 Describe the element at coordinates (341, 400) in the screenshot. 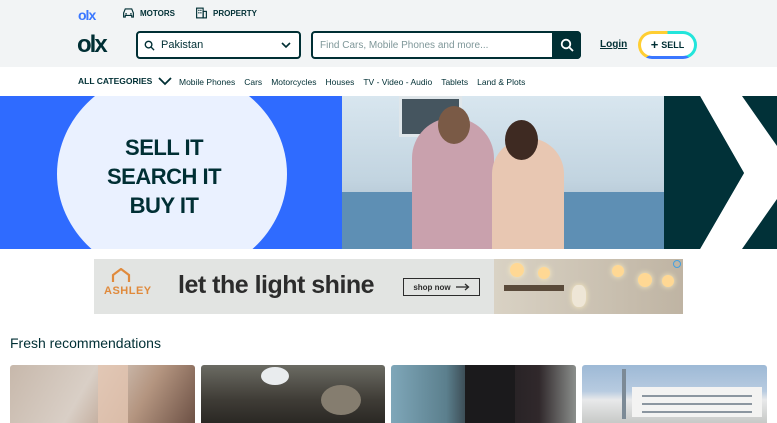

I see `listing-image-object` at that location.